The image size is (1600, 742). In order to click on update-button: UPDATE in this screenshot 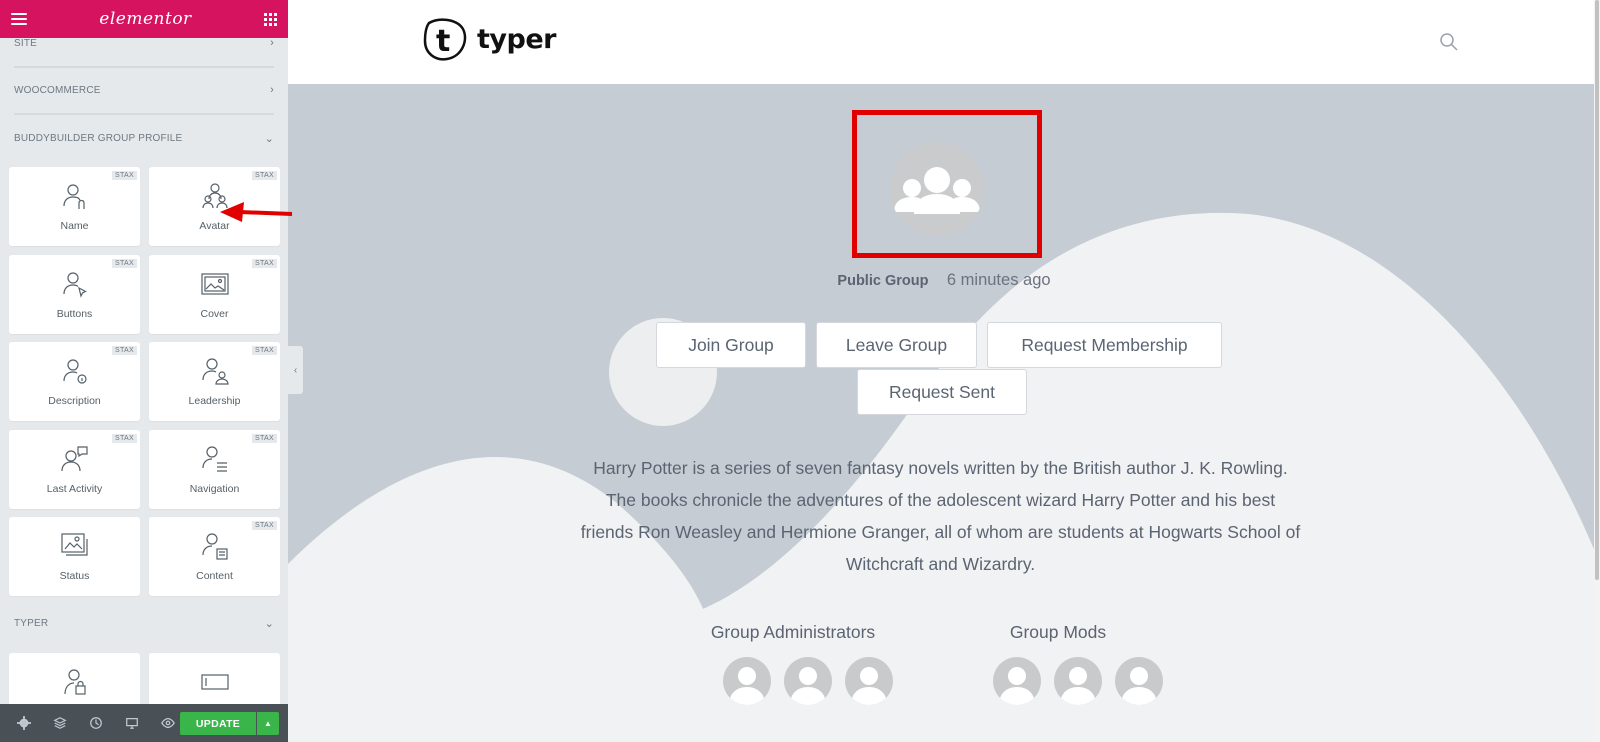, I will do `click(218, 723)`.